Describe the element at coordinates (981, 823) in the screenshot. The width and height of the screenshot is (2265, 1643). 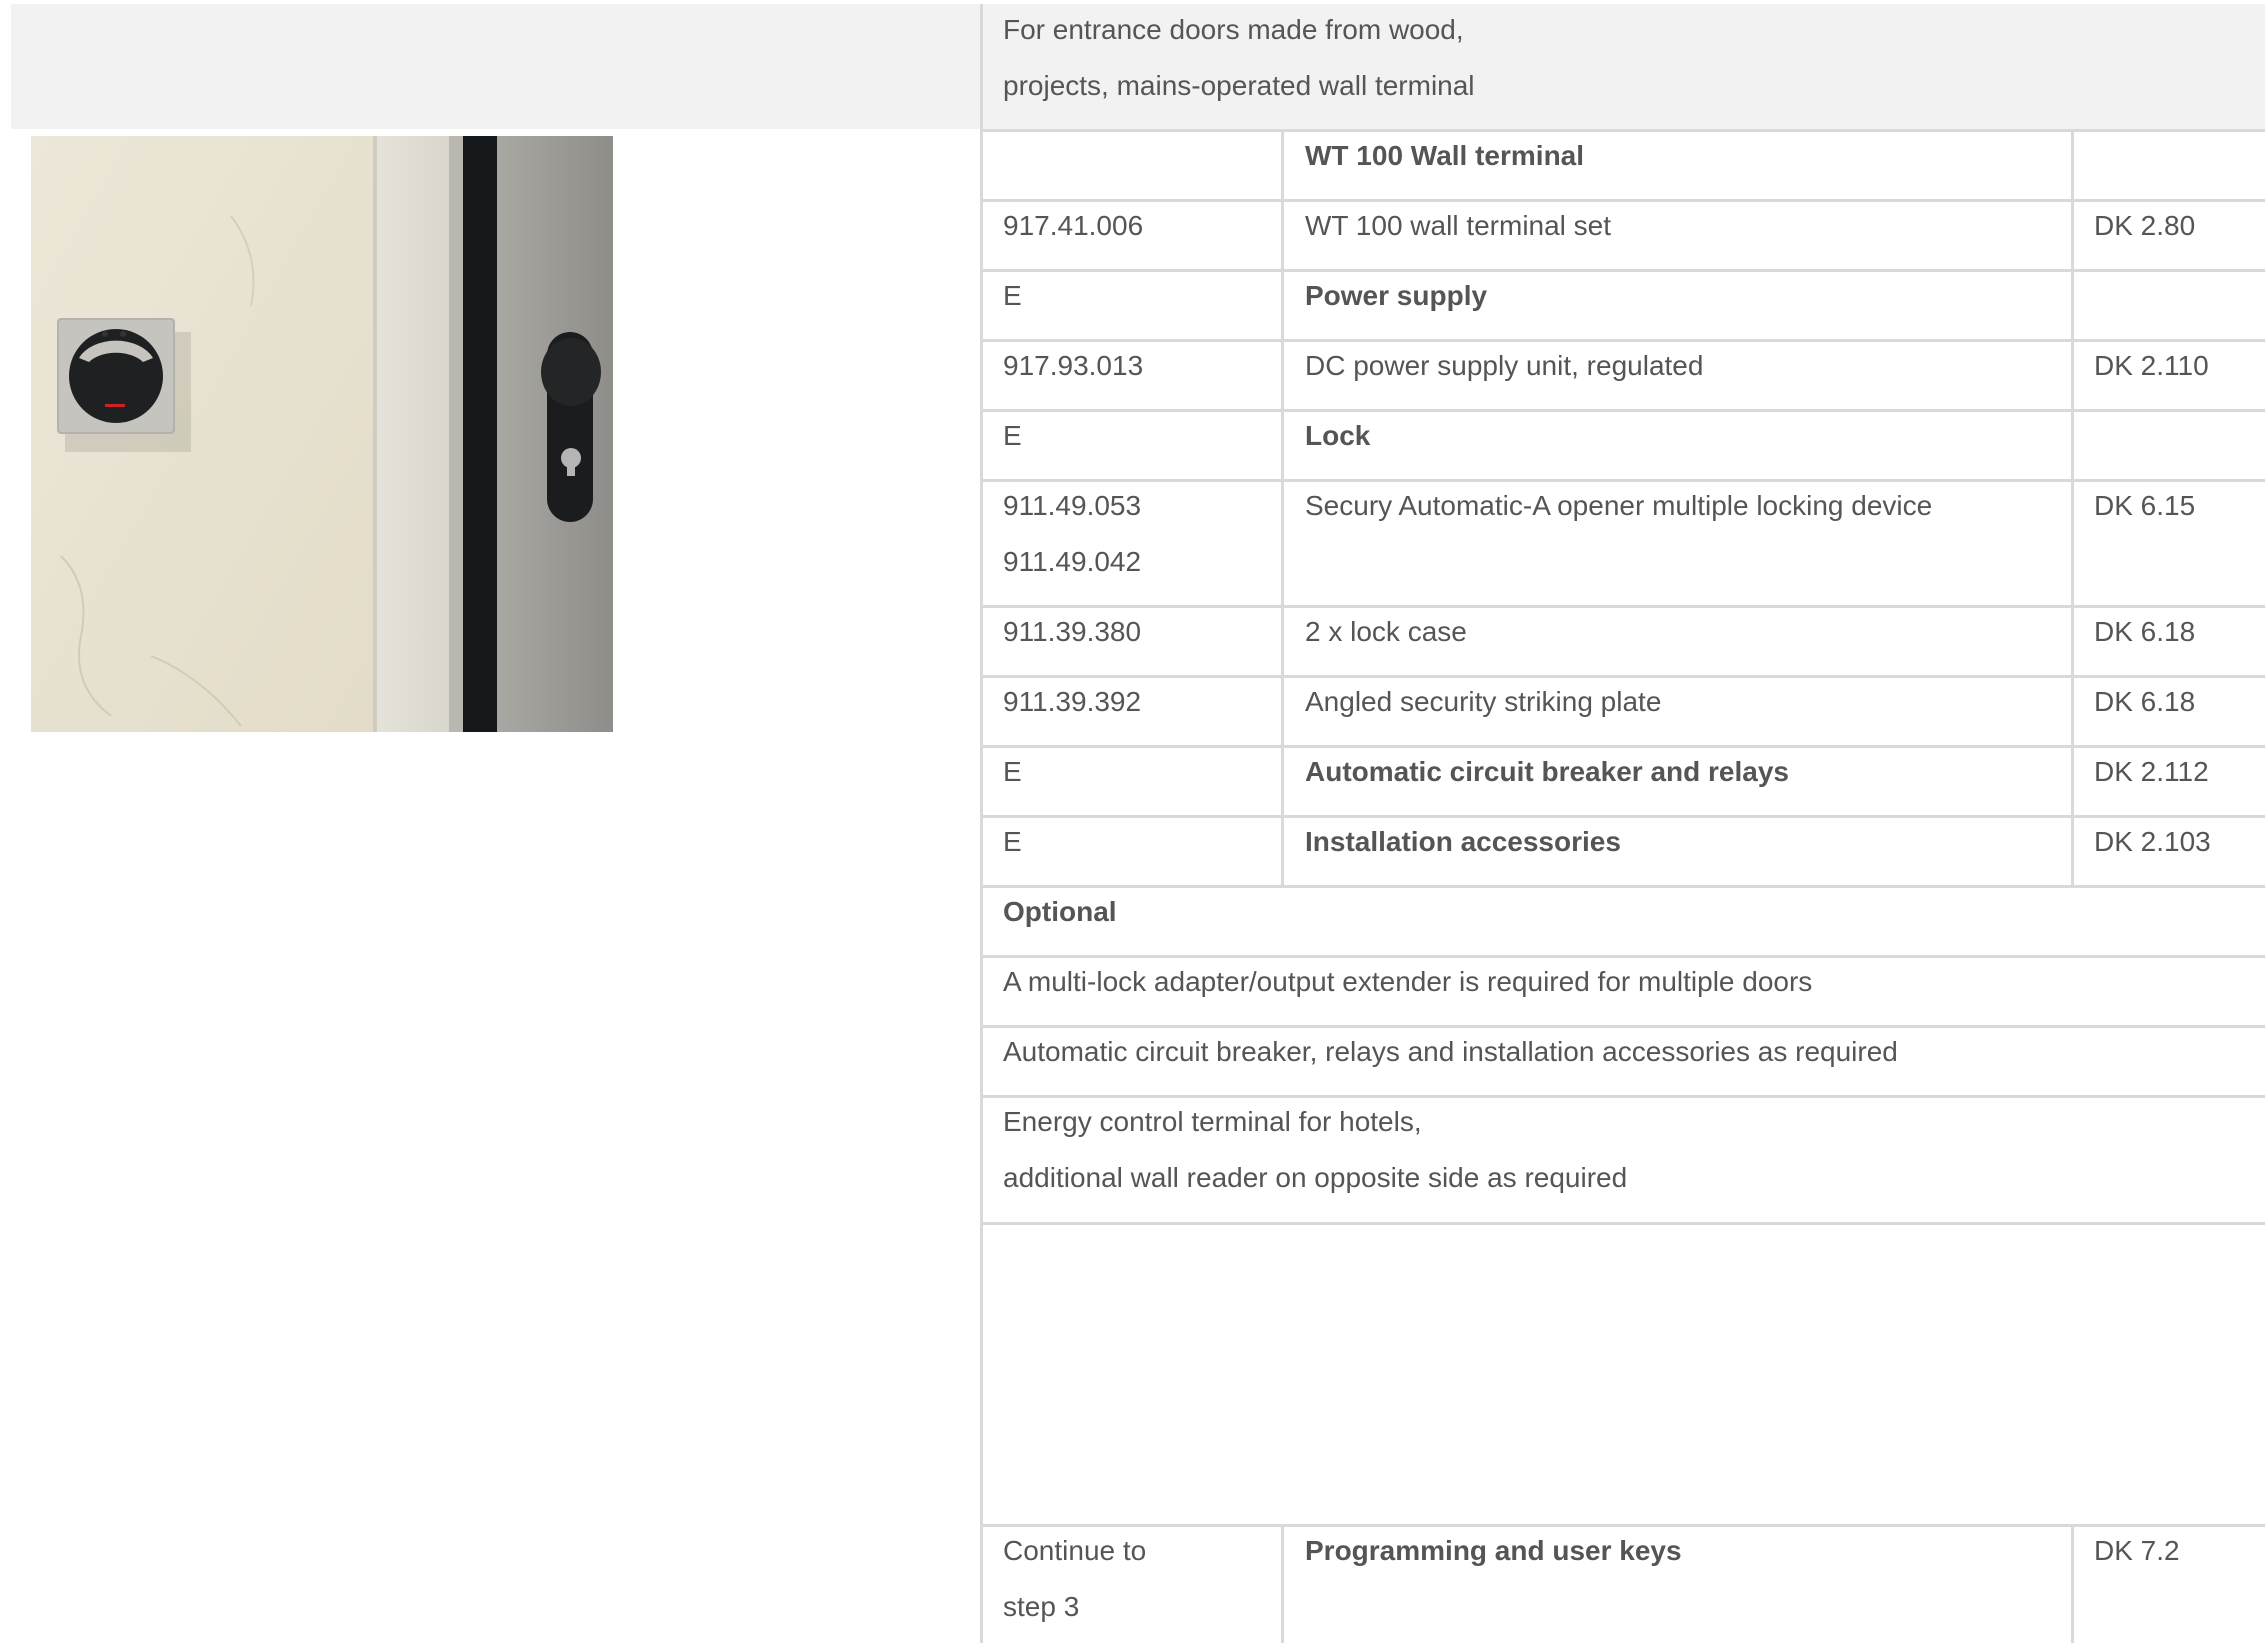
I see `table-left-border` at that location.